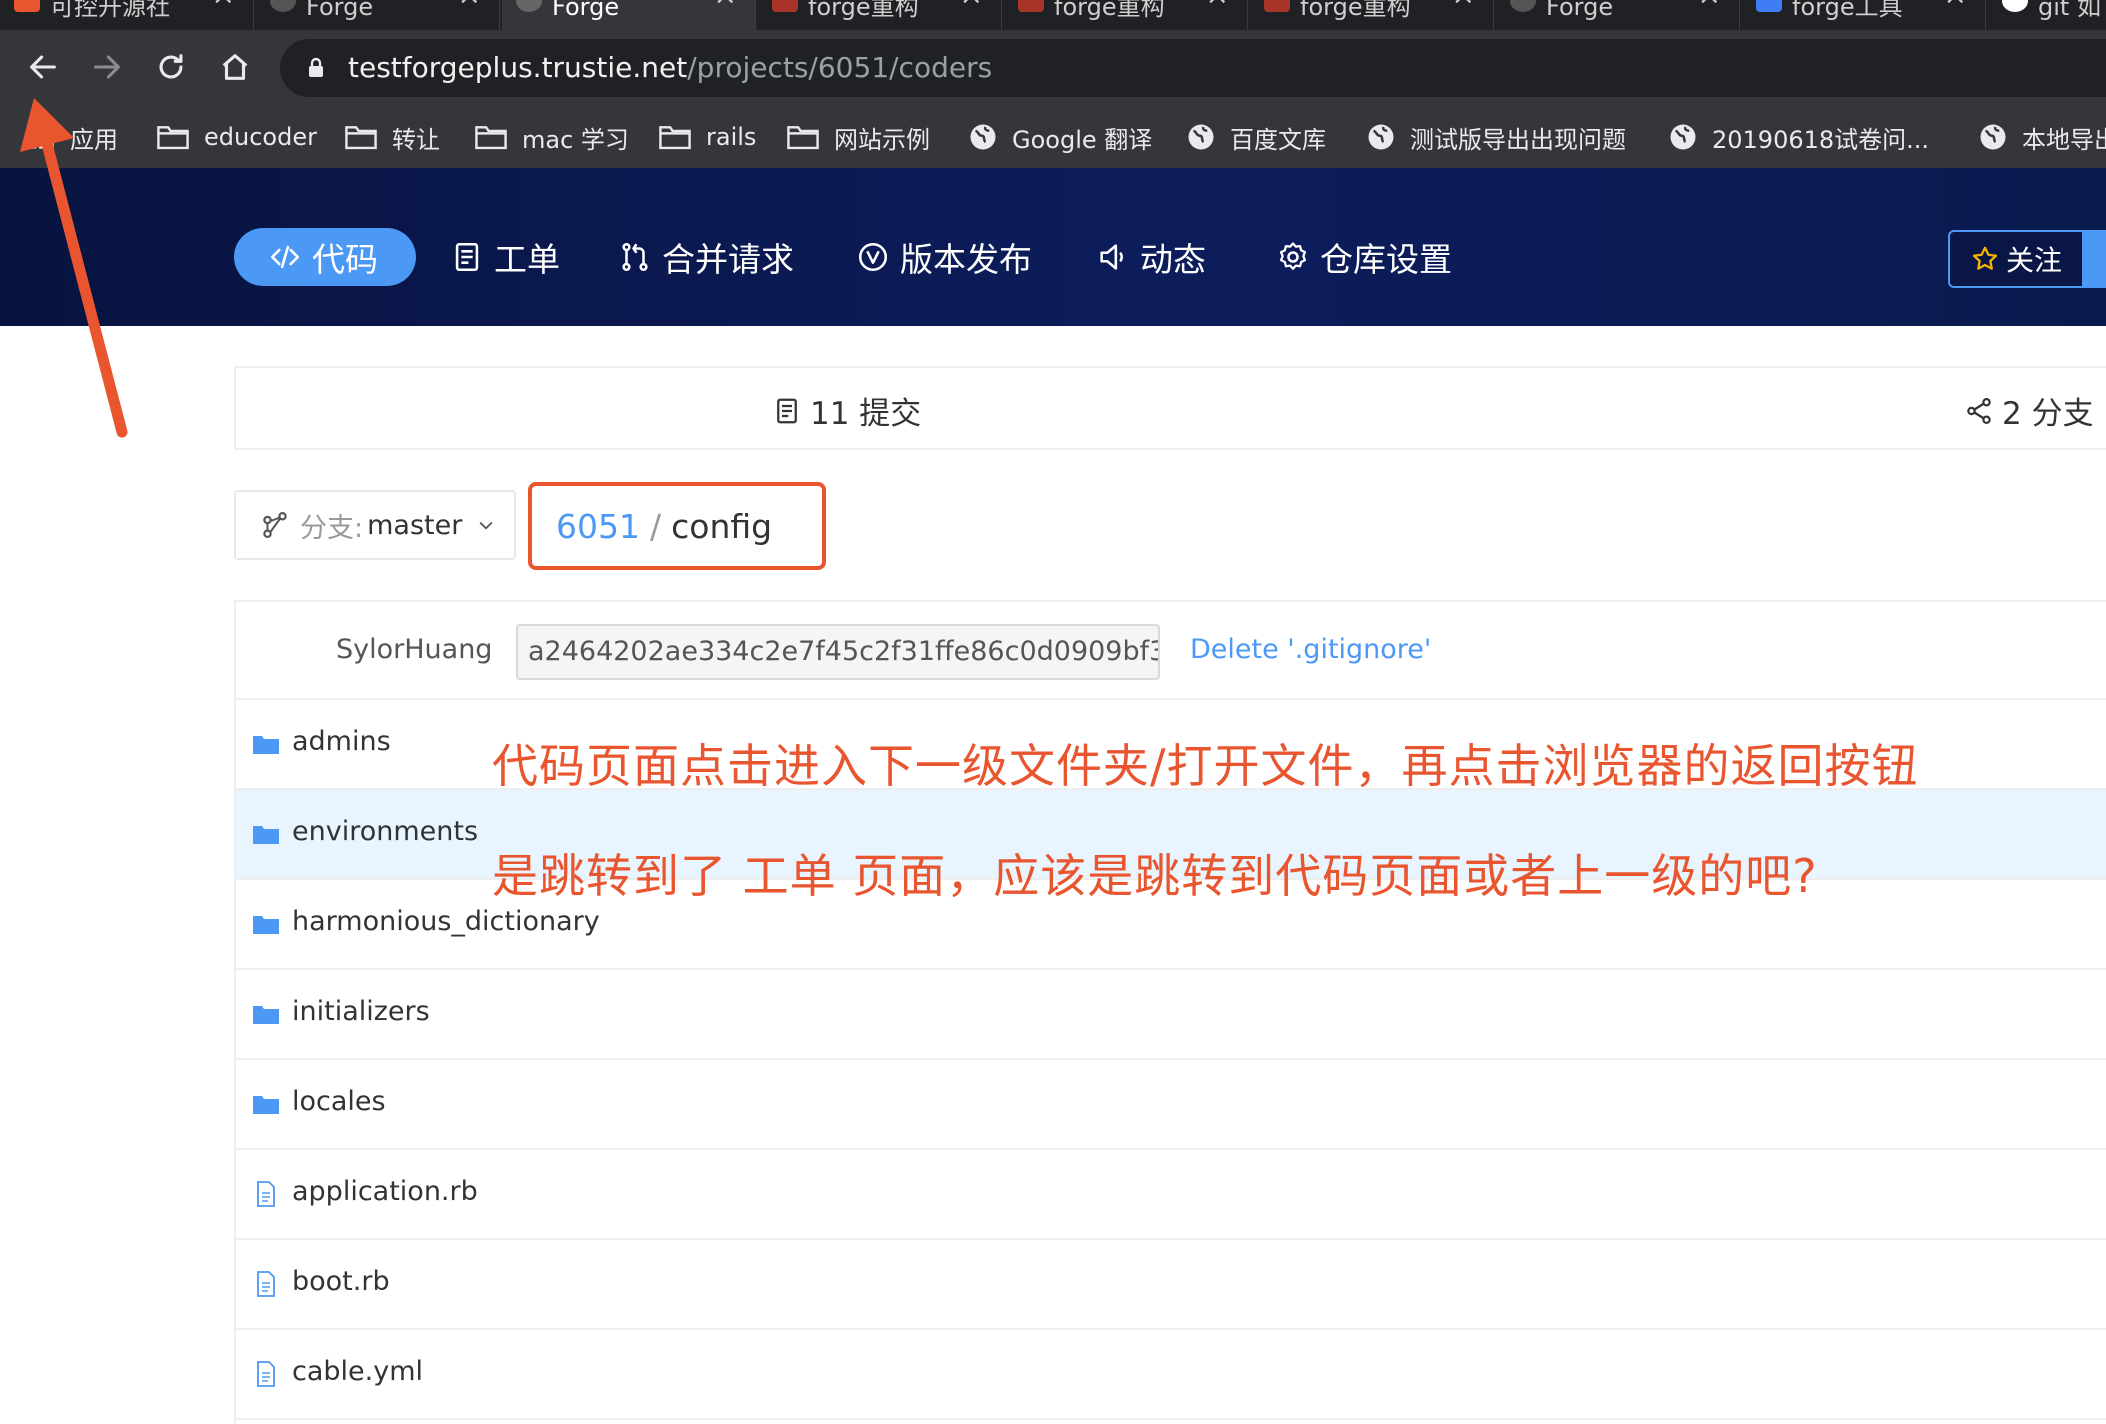 This screenshot has width=2106, height=1424. I want to click on bookmark-apps: 应用, so click(73, 137).